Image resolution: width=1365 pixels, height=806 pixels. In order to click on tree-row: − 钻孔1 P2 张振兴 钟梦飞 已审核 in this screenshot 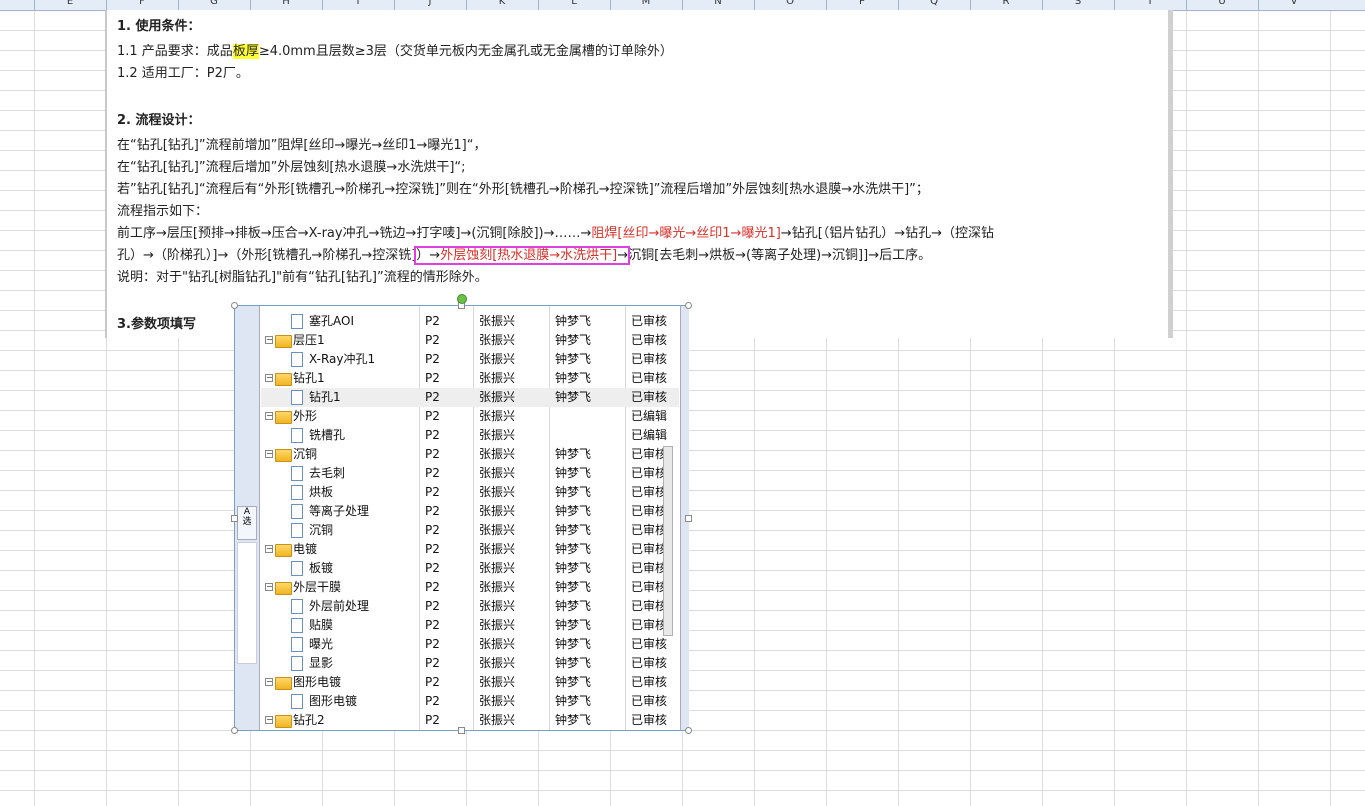, I will do `click(470, 378)`.